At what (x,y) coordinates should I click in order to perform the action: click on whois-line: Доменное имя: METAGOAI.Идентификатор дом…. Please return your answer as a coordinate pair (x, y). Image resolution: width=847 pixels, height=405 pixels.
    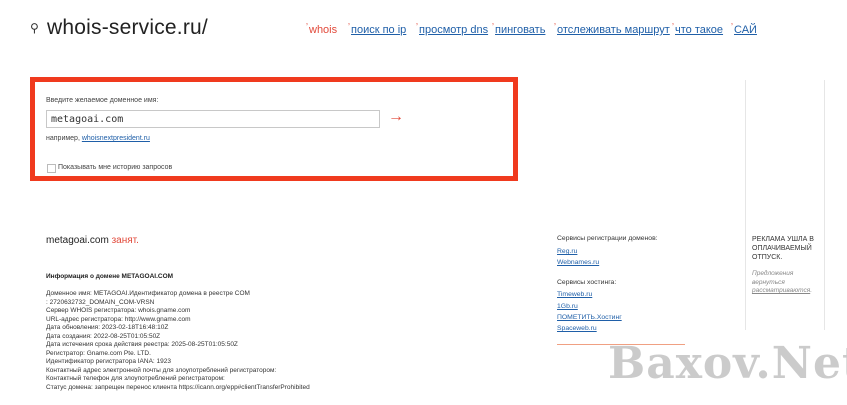
    Looking at the image, I should click on (148, 293).